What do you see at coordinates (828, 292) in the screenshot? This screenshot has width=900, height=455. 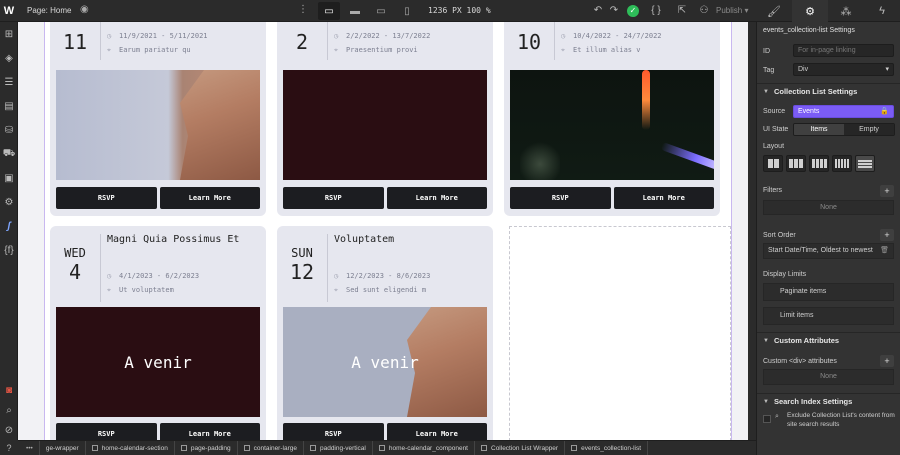 I see `paginate-items-toggle: Paginate items` at bounding box center [828, 292].